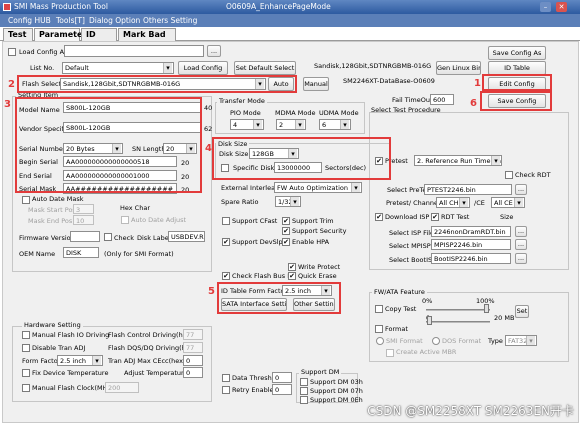 This screenshot has height=423, width=580. I want to click on copy-size-slider, so click(458, 322).